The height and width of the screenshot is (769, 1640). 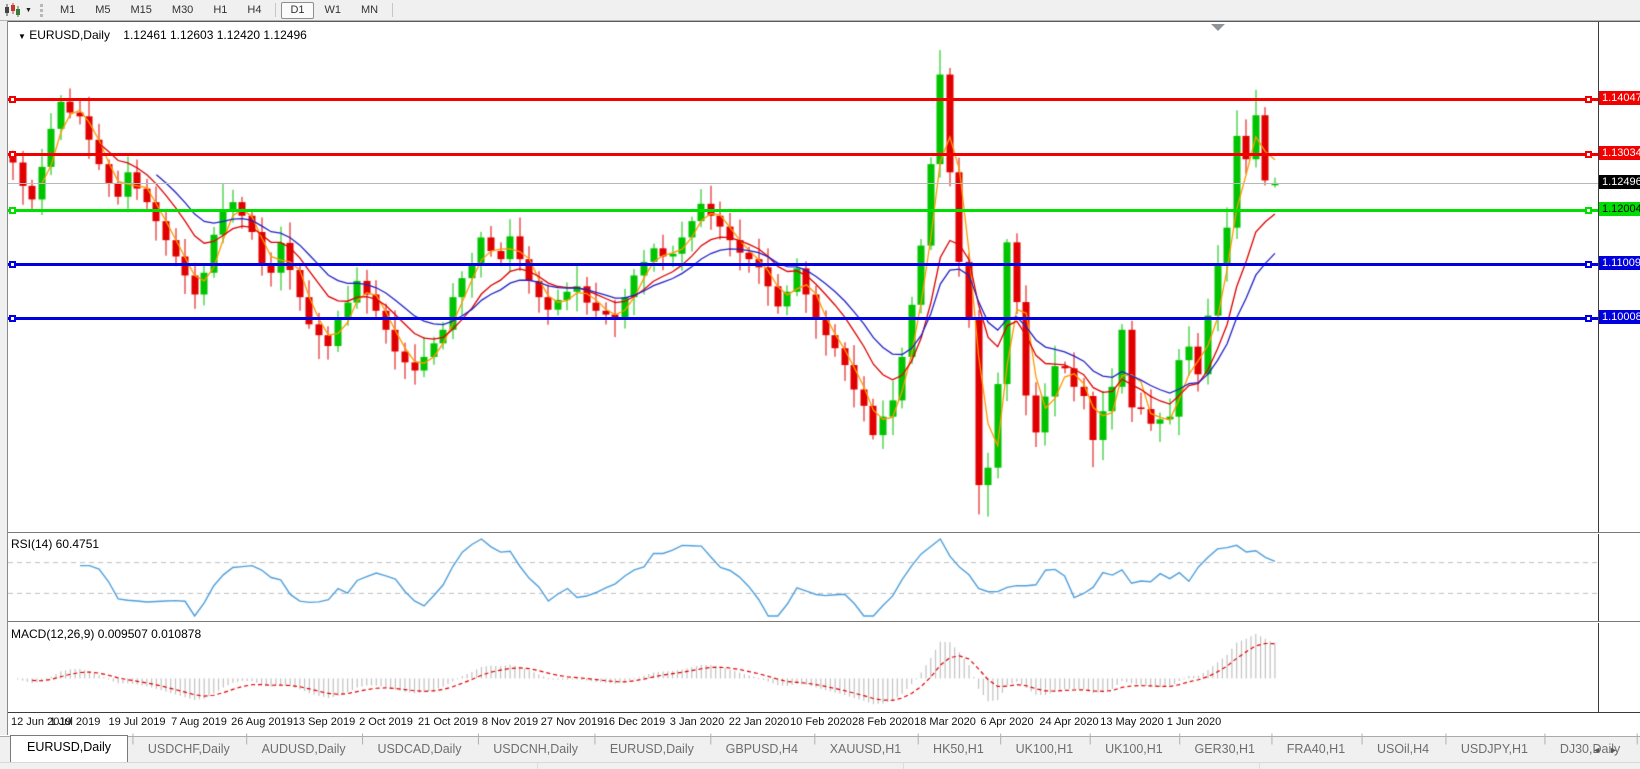 What do you see at coordinates (304, 750) in the screenshot?
I see `chart-tab-audusd-daily: AUDUSD,Daily` at bounding box center [304, 750].